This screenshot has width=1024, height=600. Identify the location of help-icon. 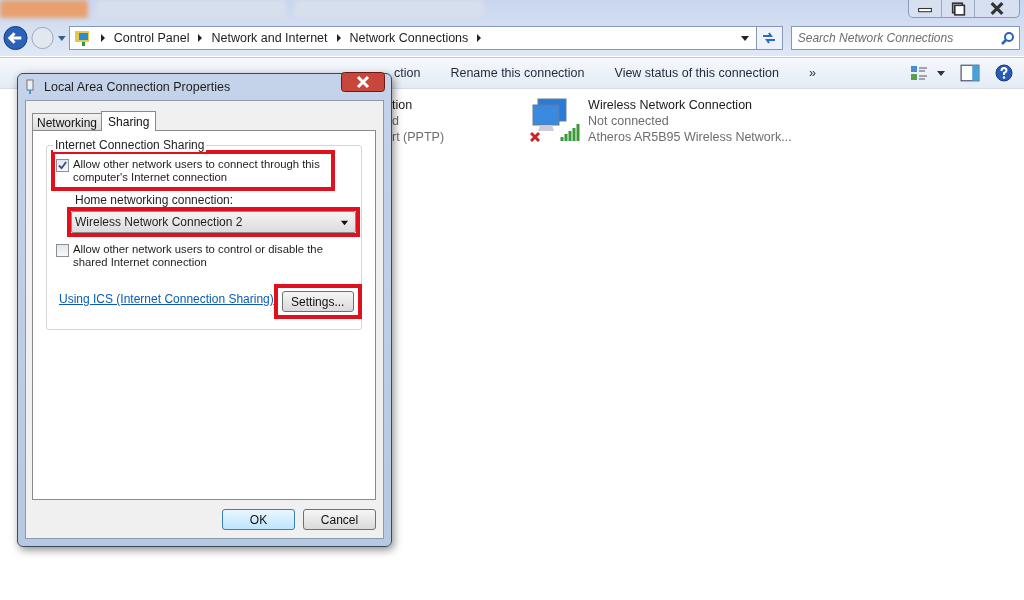
(1004, 73).